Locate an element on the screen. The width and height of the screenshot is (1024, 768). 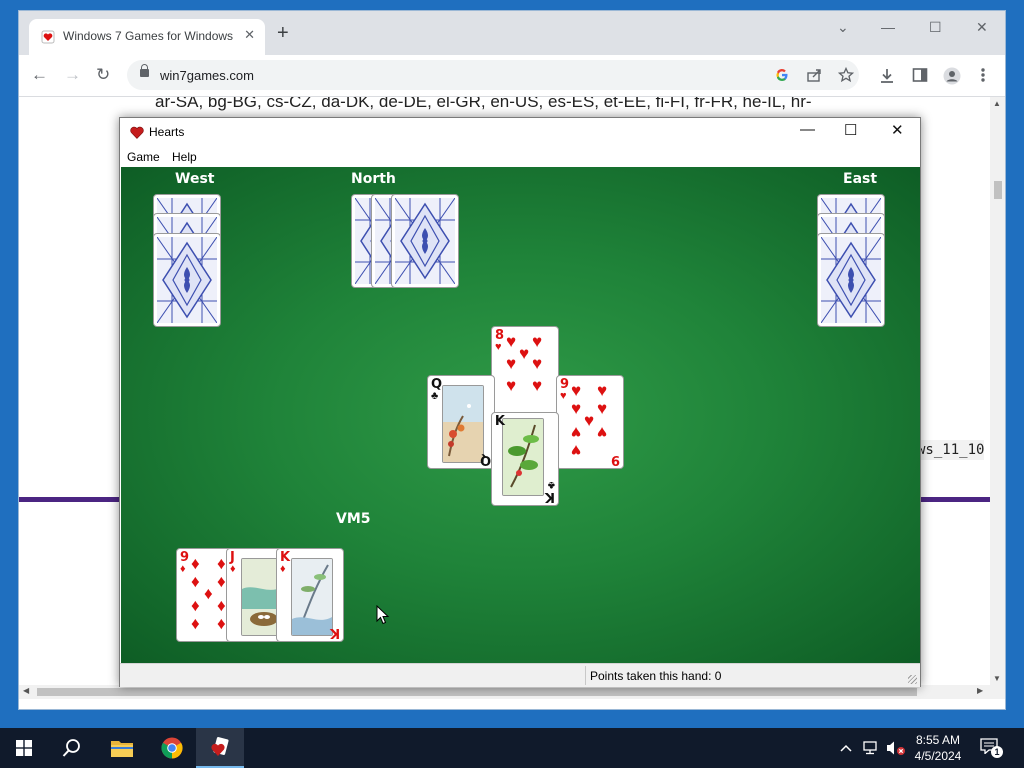
tab-title: Windows 7 Games for Windows is located at coordinates (148, 36).